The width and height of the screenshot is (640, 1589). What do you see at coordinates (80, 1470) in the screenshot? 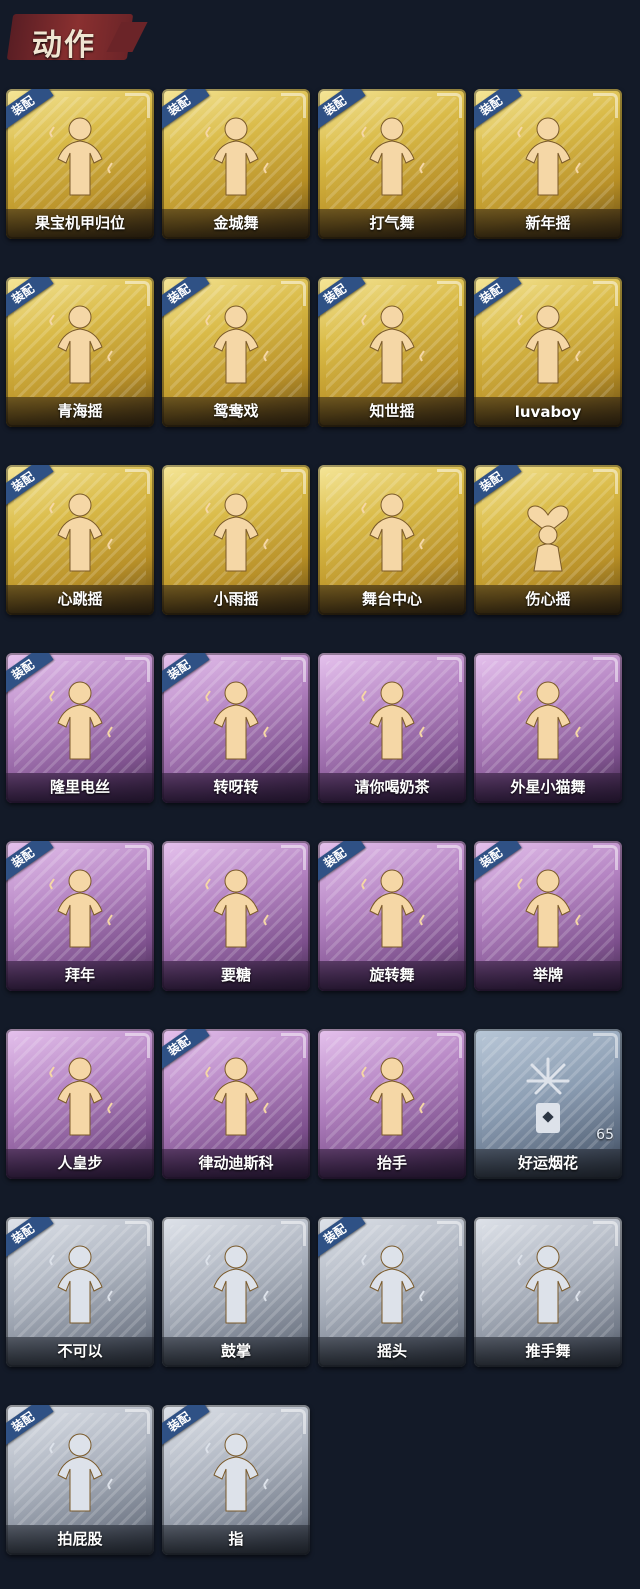
I see `slap-pose-icon` at bounding box center [80, 1470].